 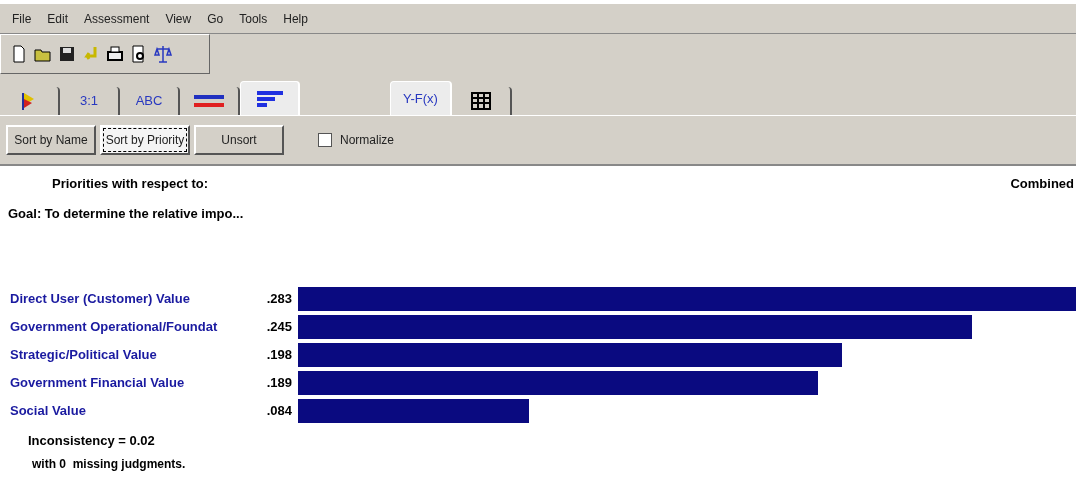 I want to click on missing-judgments-text: with 0 missing judgments., so click(x=109, y=464).